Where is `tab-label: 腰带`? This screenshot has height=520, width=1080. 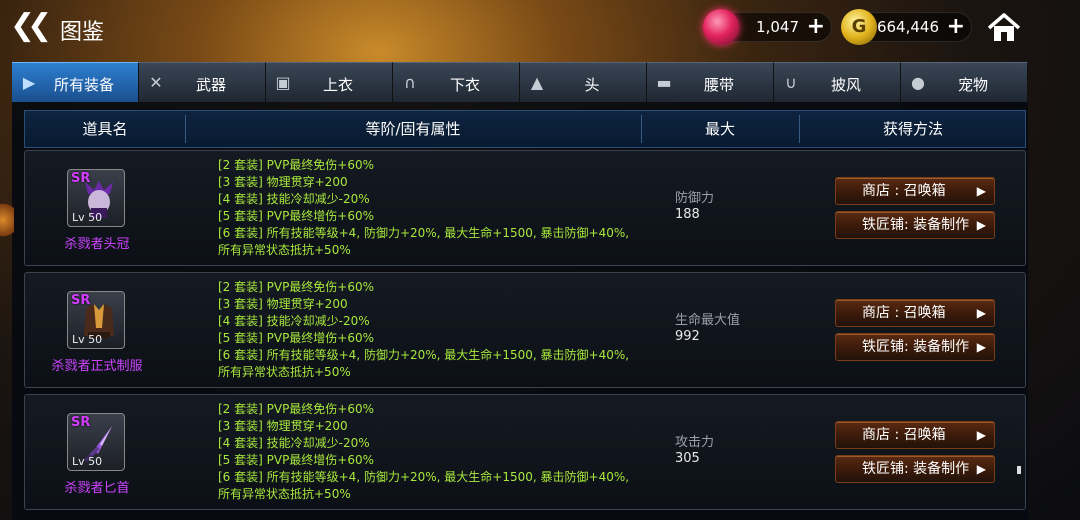
tab-label: 腰带 is located at coordinates (718, 85).